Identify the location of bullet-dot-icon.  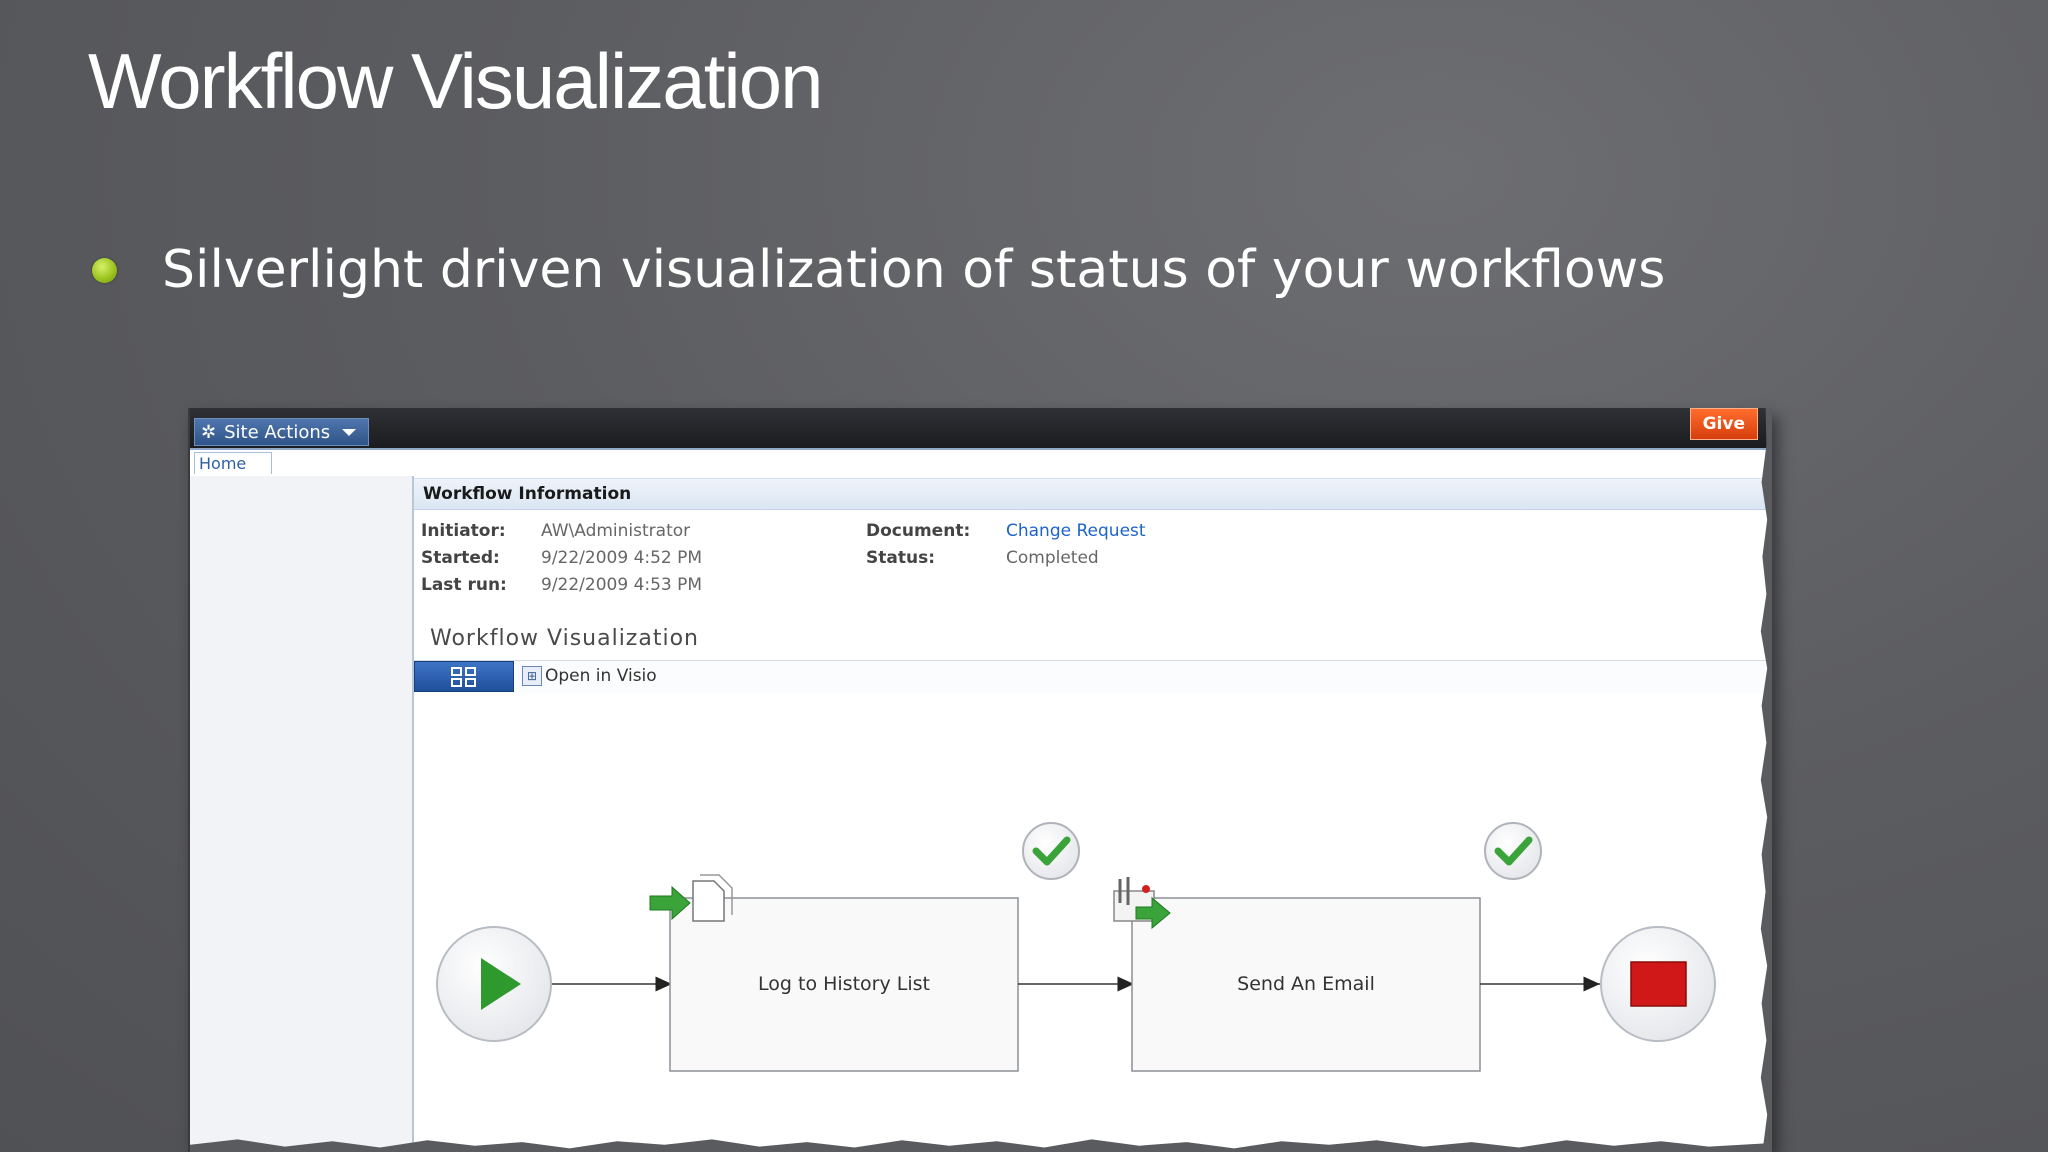
(104, 270).